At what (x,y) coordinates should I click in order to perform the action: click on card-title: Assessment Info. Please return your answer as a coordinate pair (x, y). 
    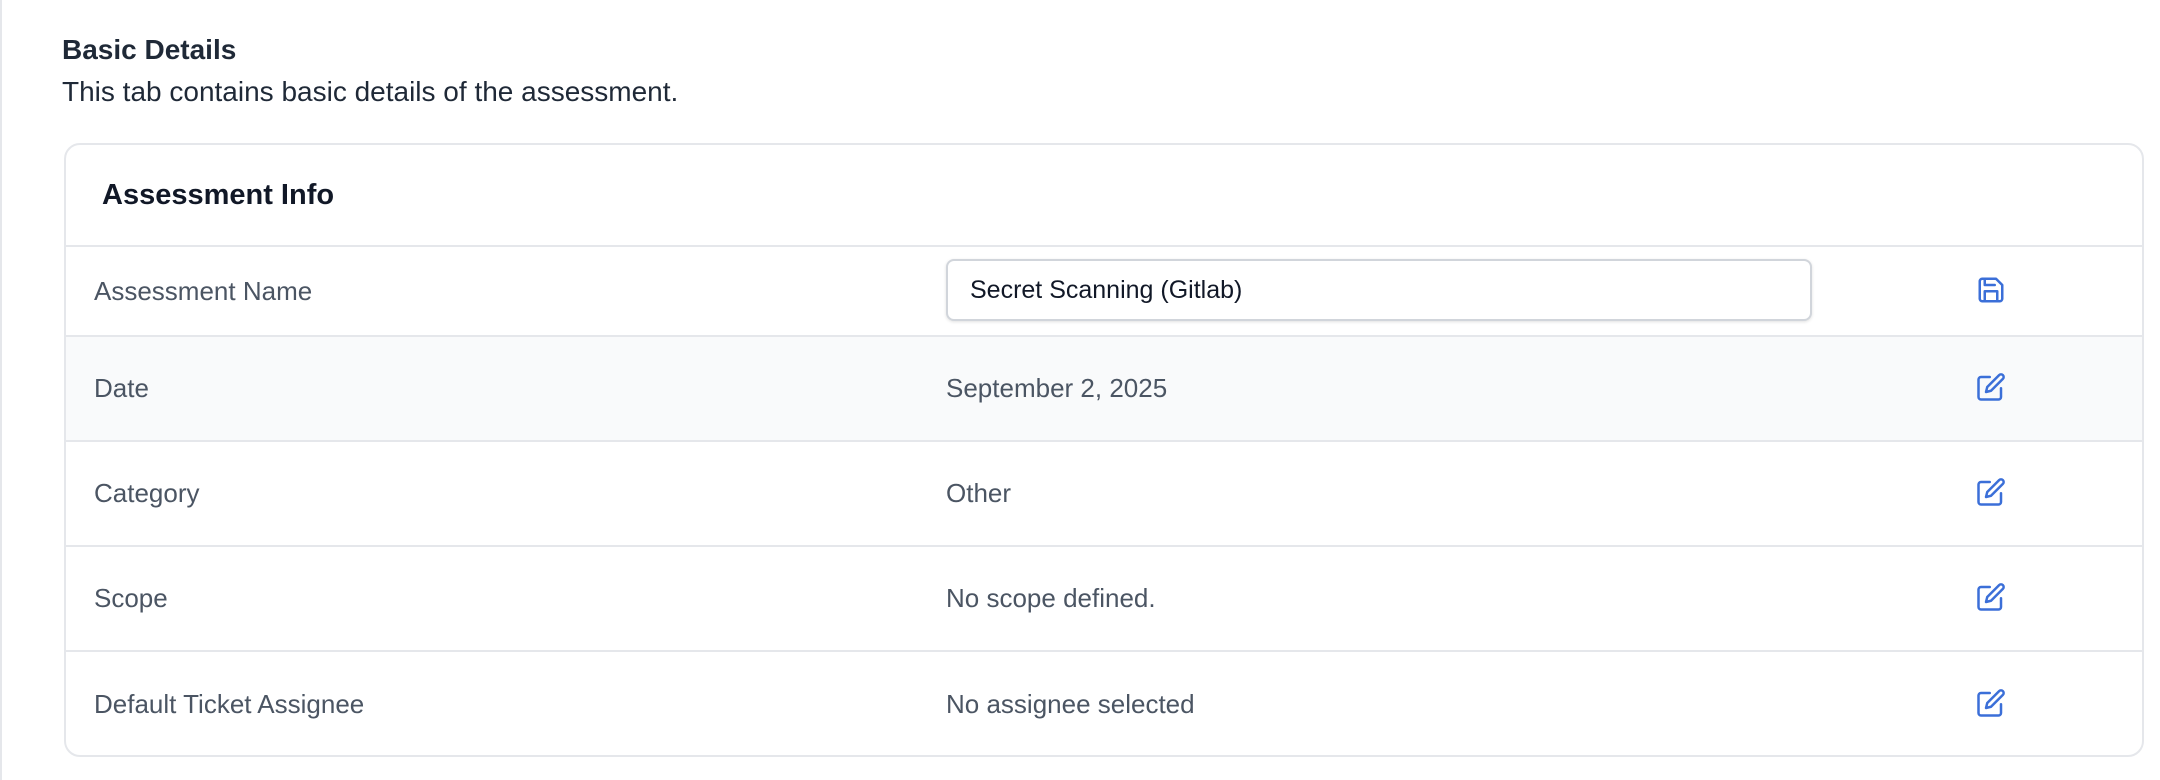
    Looking at the image, I should click on (218, 194).